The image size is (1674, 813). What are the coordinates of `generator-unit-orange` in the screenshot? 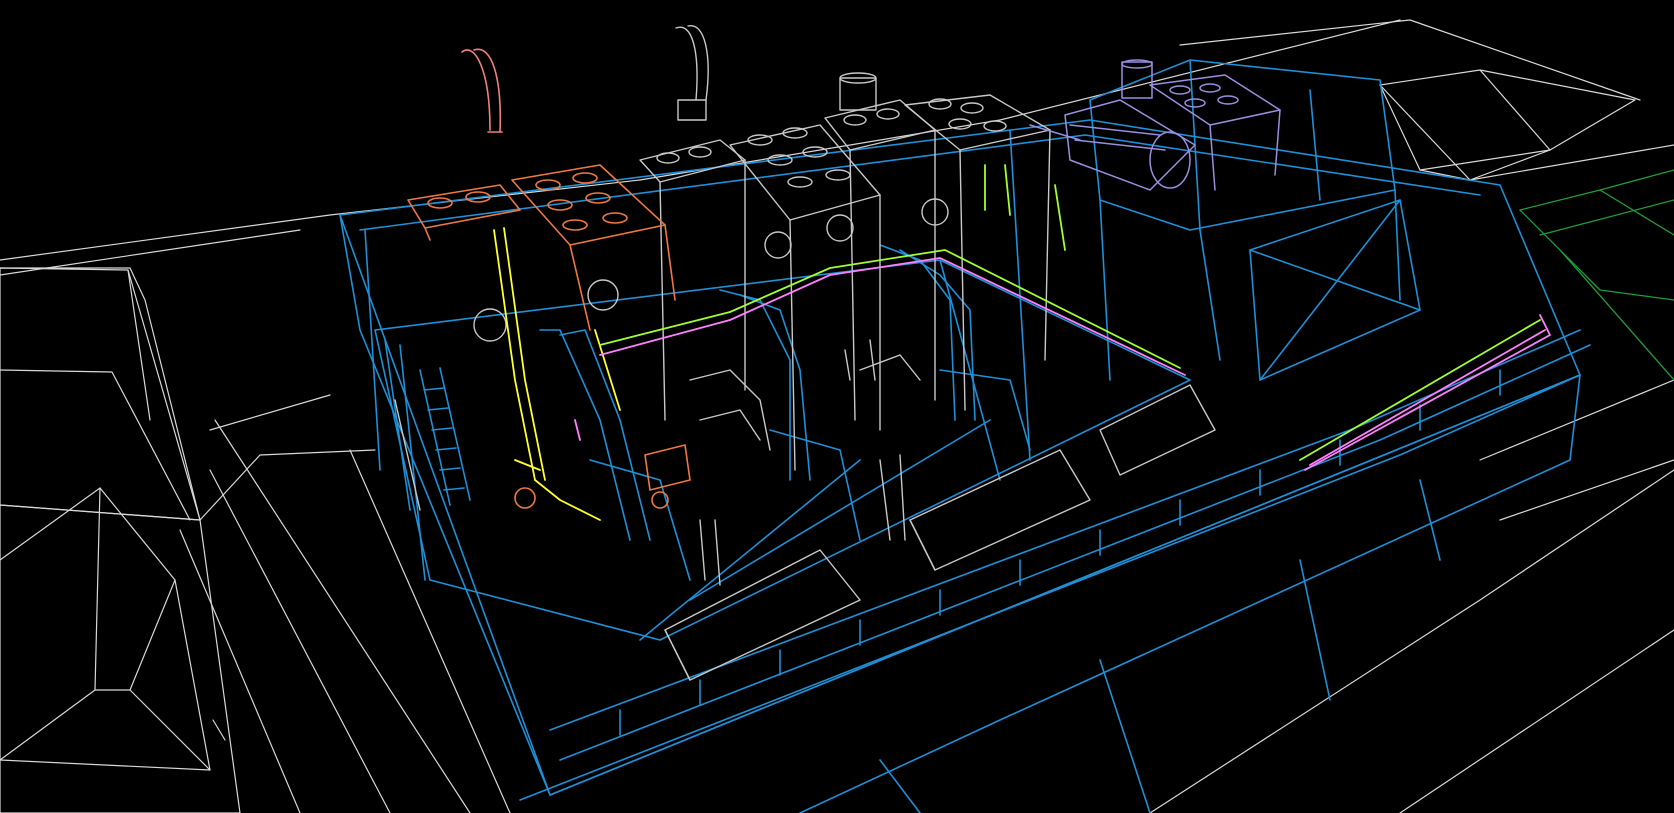 It's located at (549, 336).